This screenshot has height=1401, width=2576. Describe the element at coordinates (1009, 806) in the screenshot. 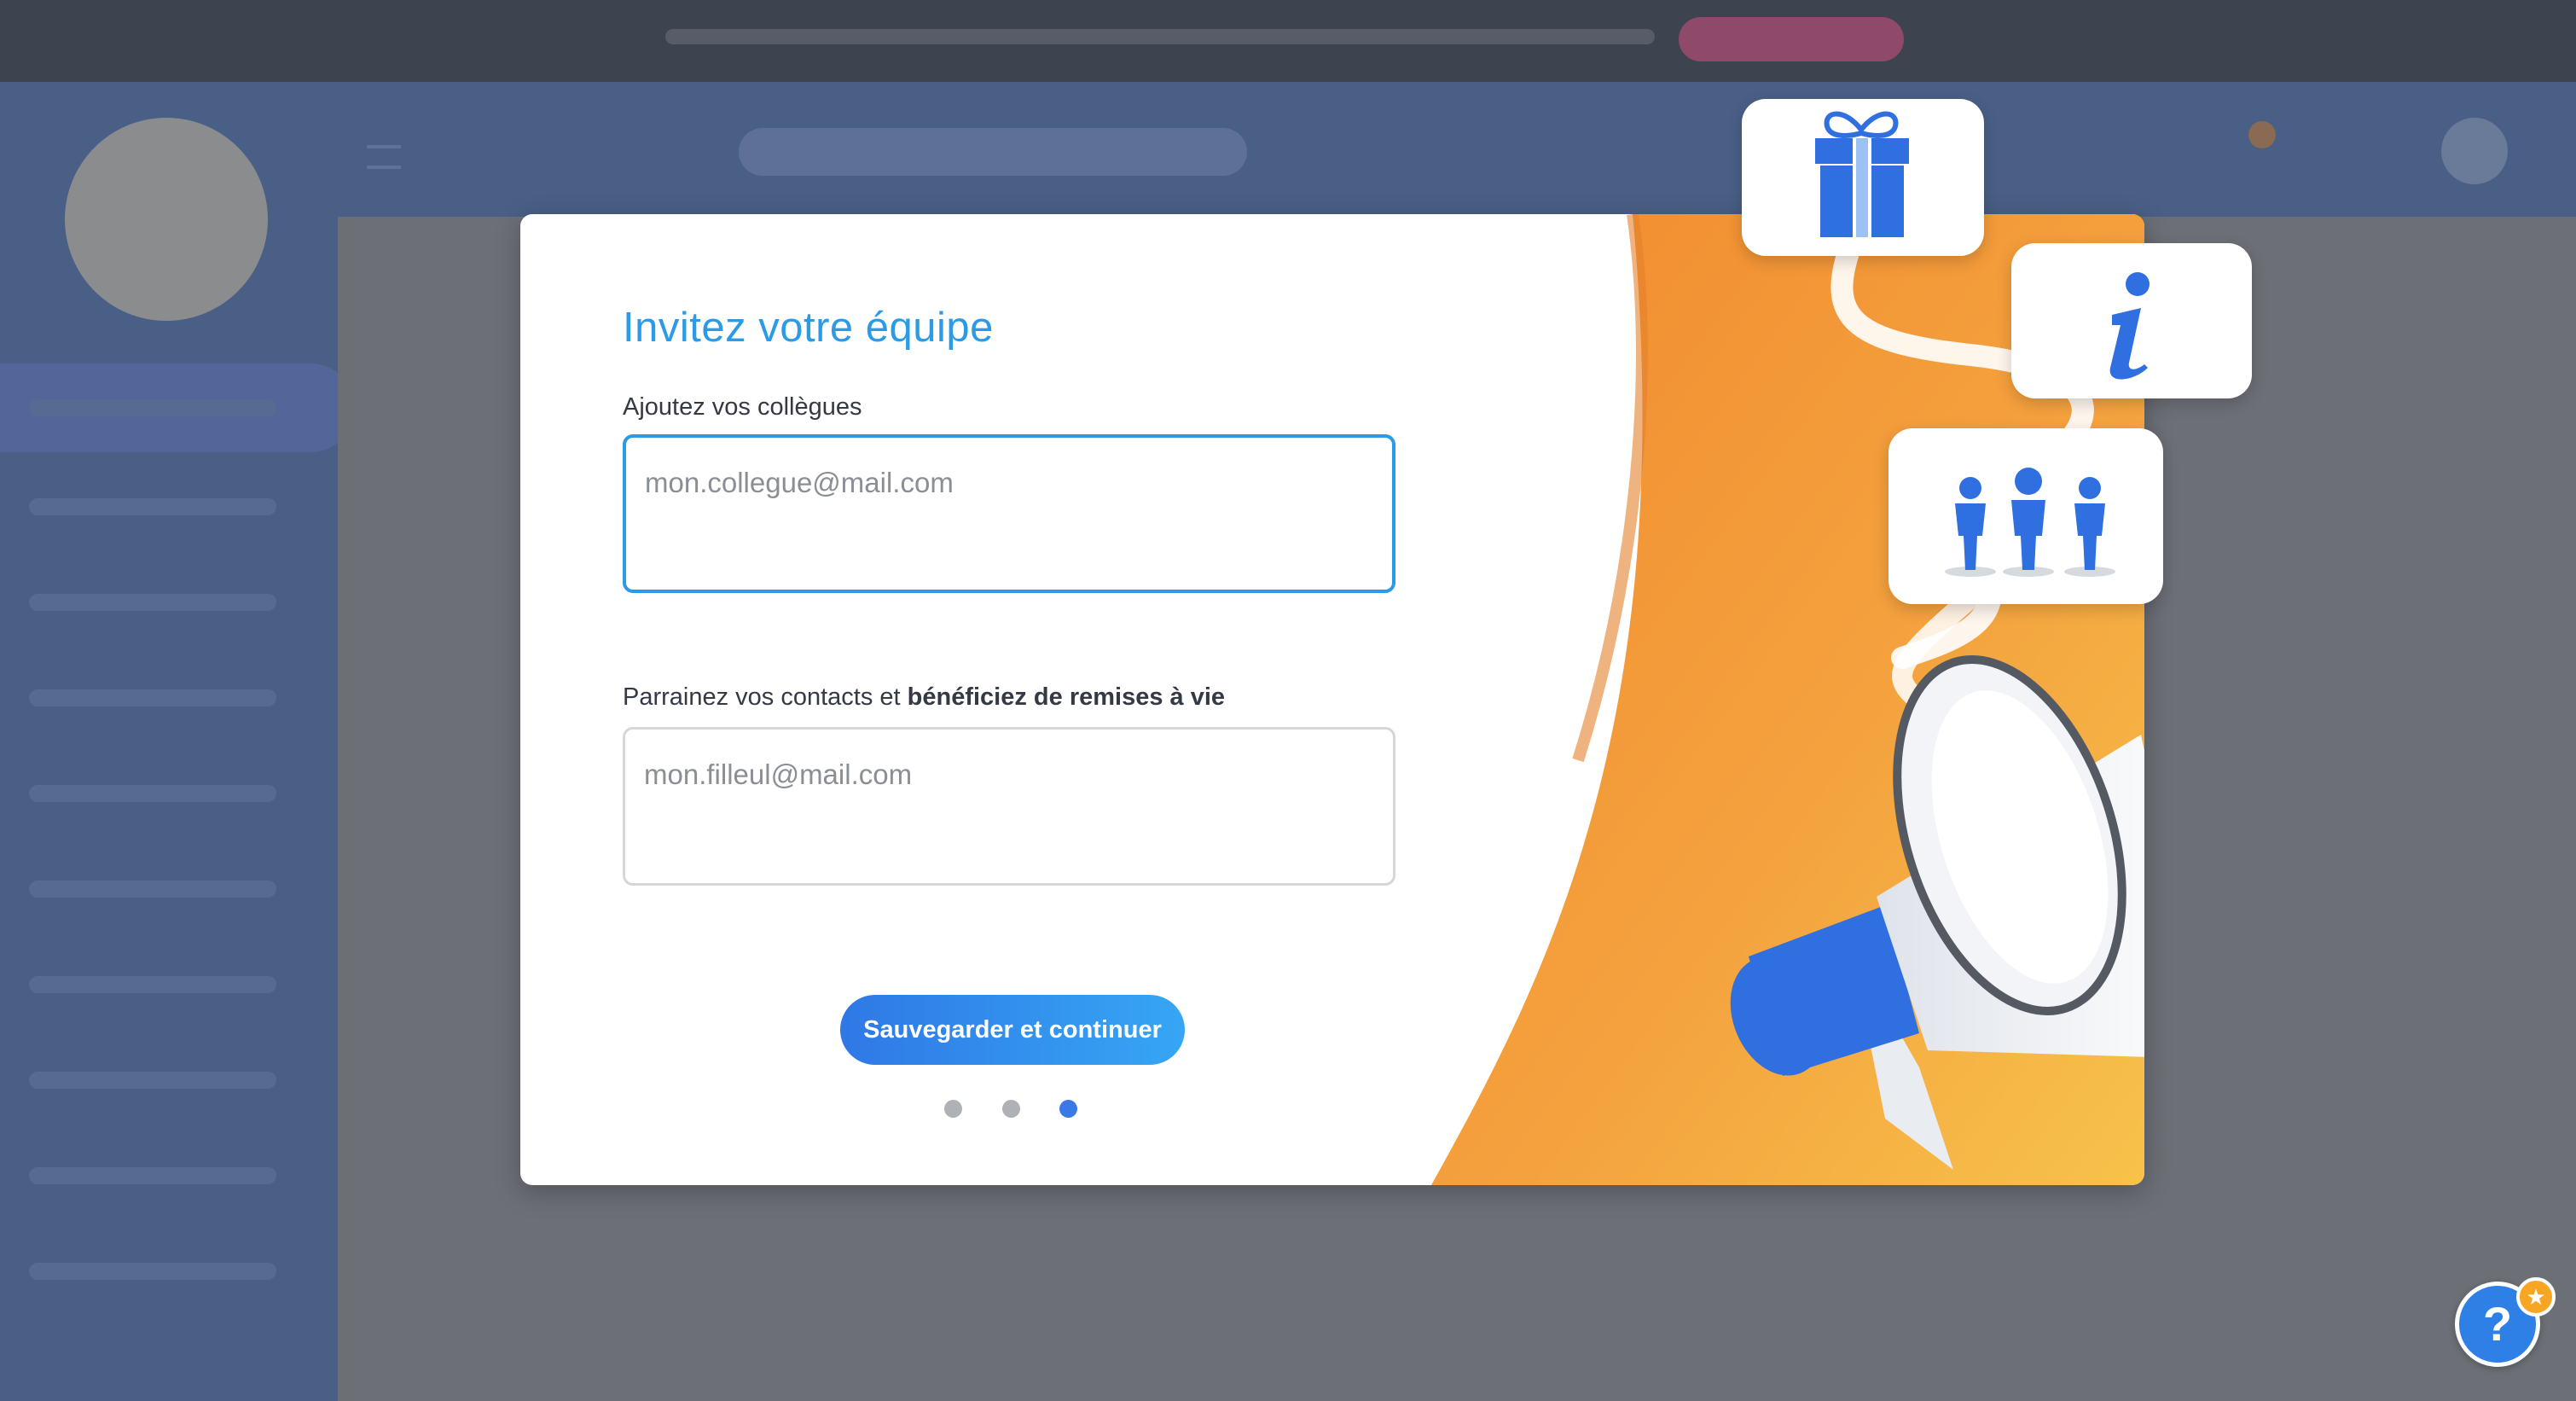

I see `referral-email-input` at that location.